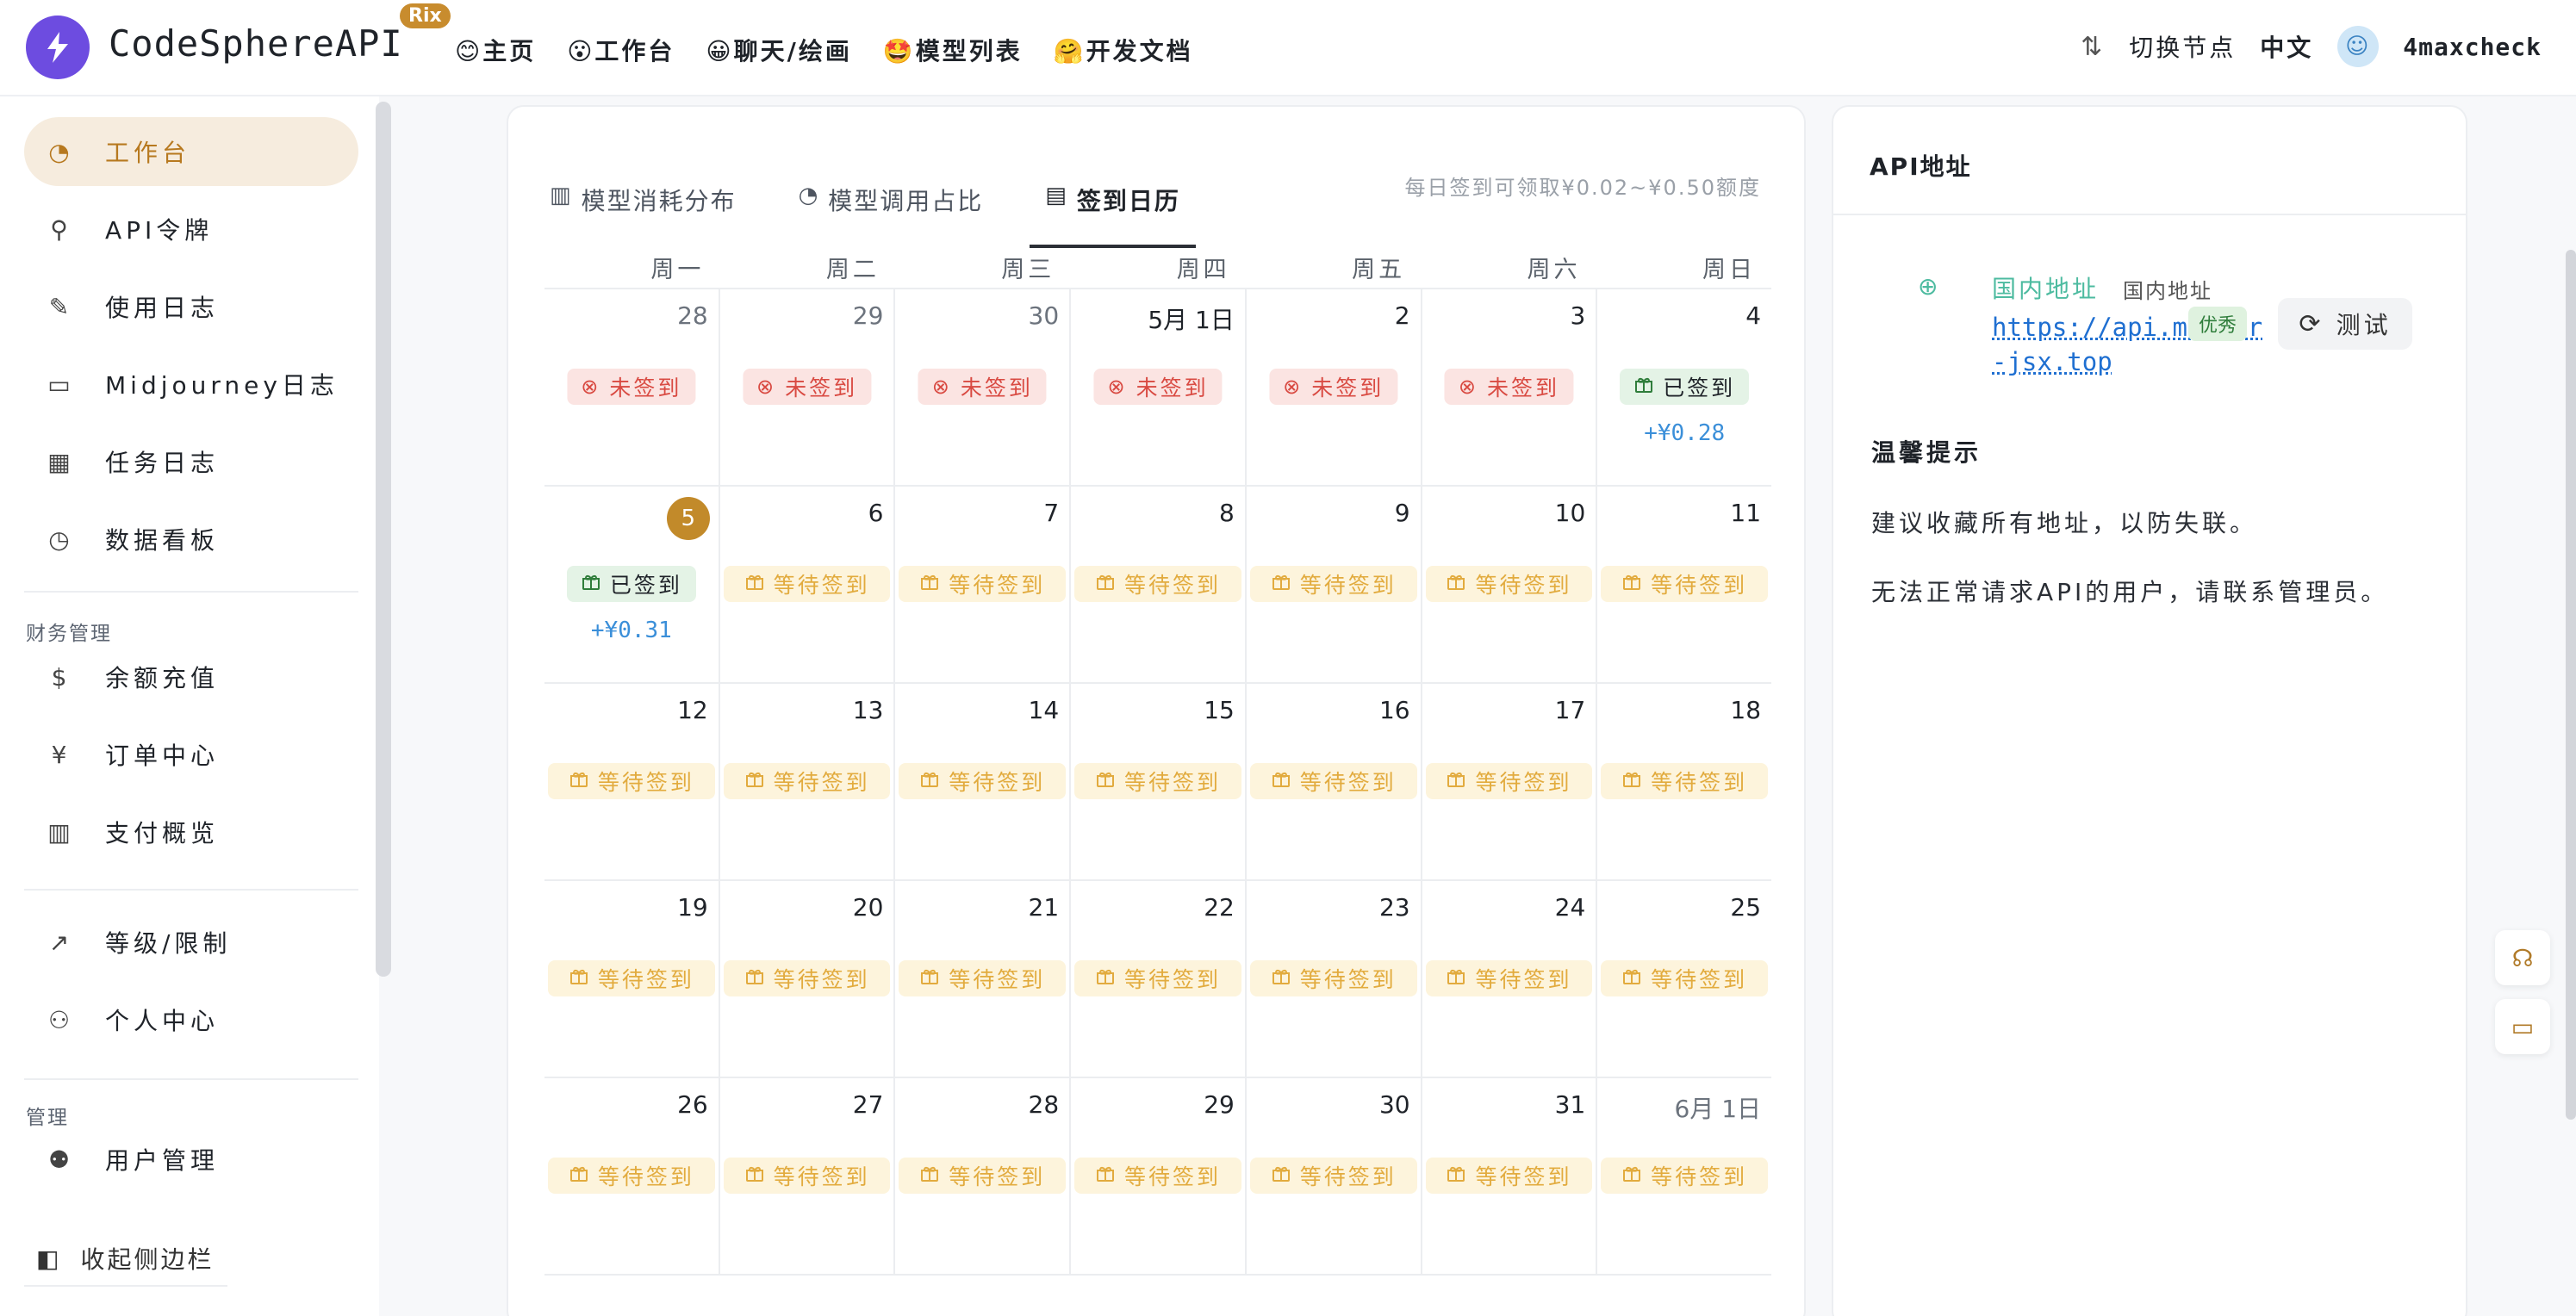  Describe the element at coordinates (61, 539) in the screenshot. I see `pie-chart-icon: ◷` at that location.